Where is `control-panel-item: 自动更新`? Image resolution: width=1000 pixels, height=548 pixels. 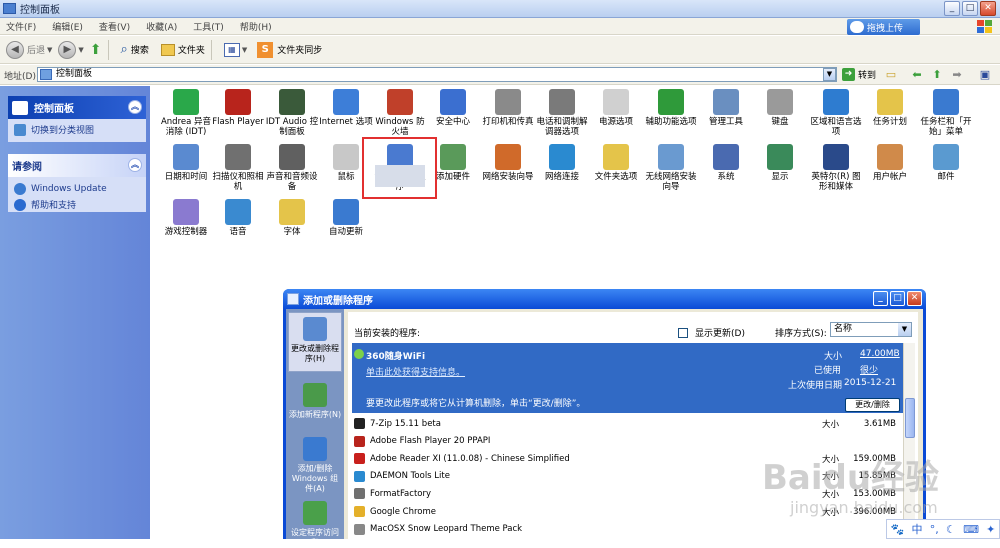
control-panel-item: 自动更新 is located at coordinates (346, 218).